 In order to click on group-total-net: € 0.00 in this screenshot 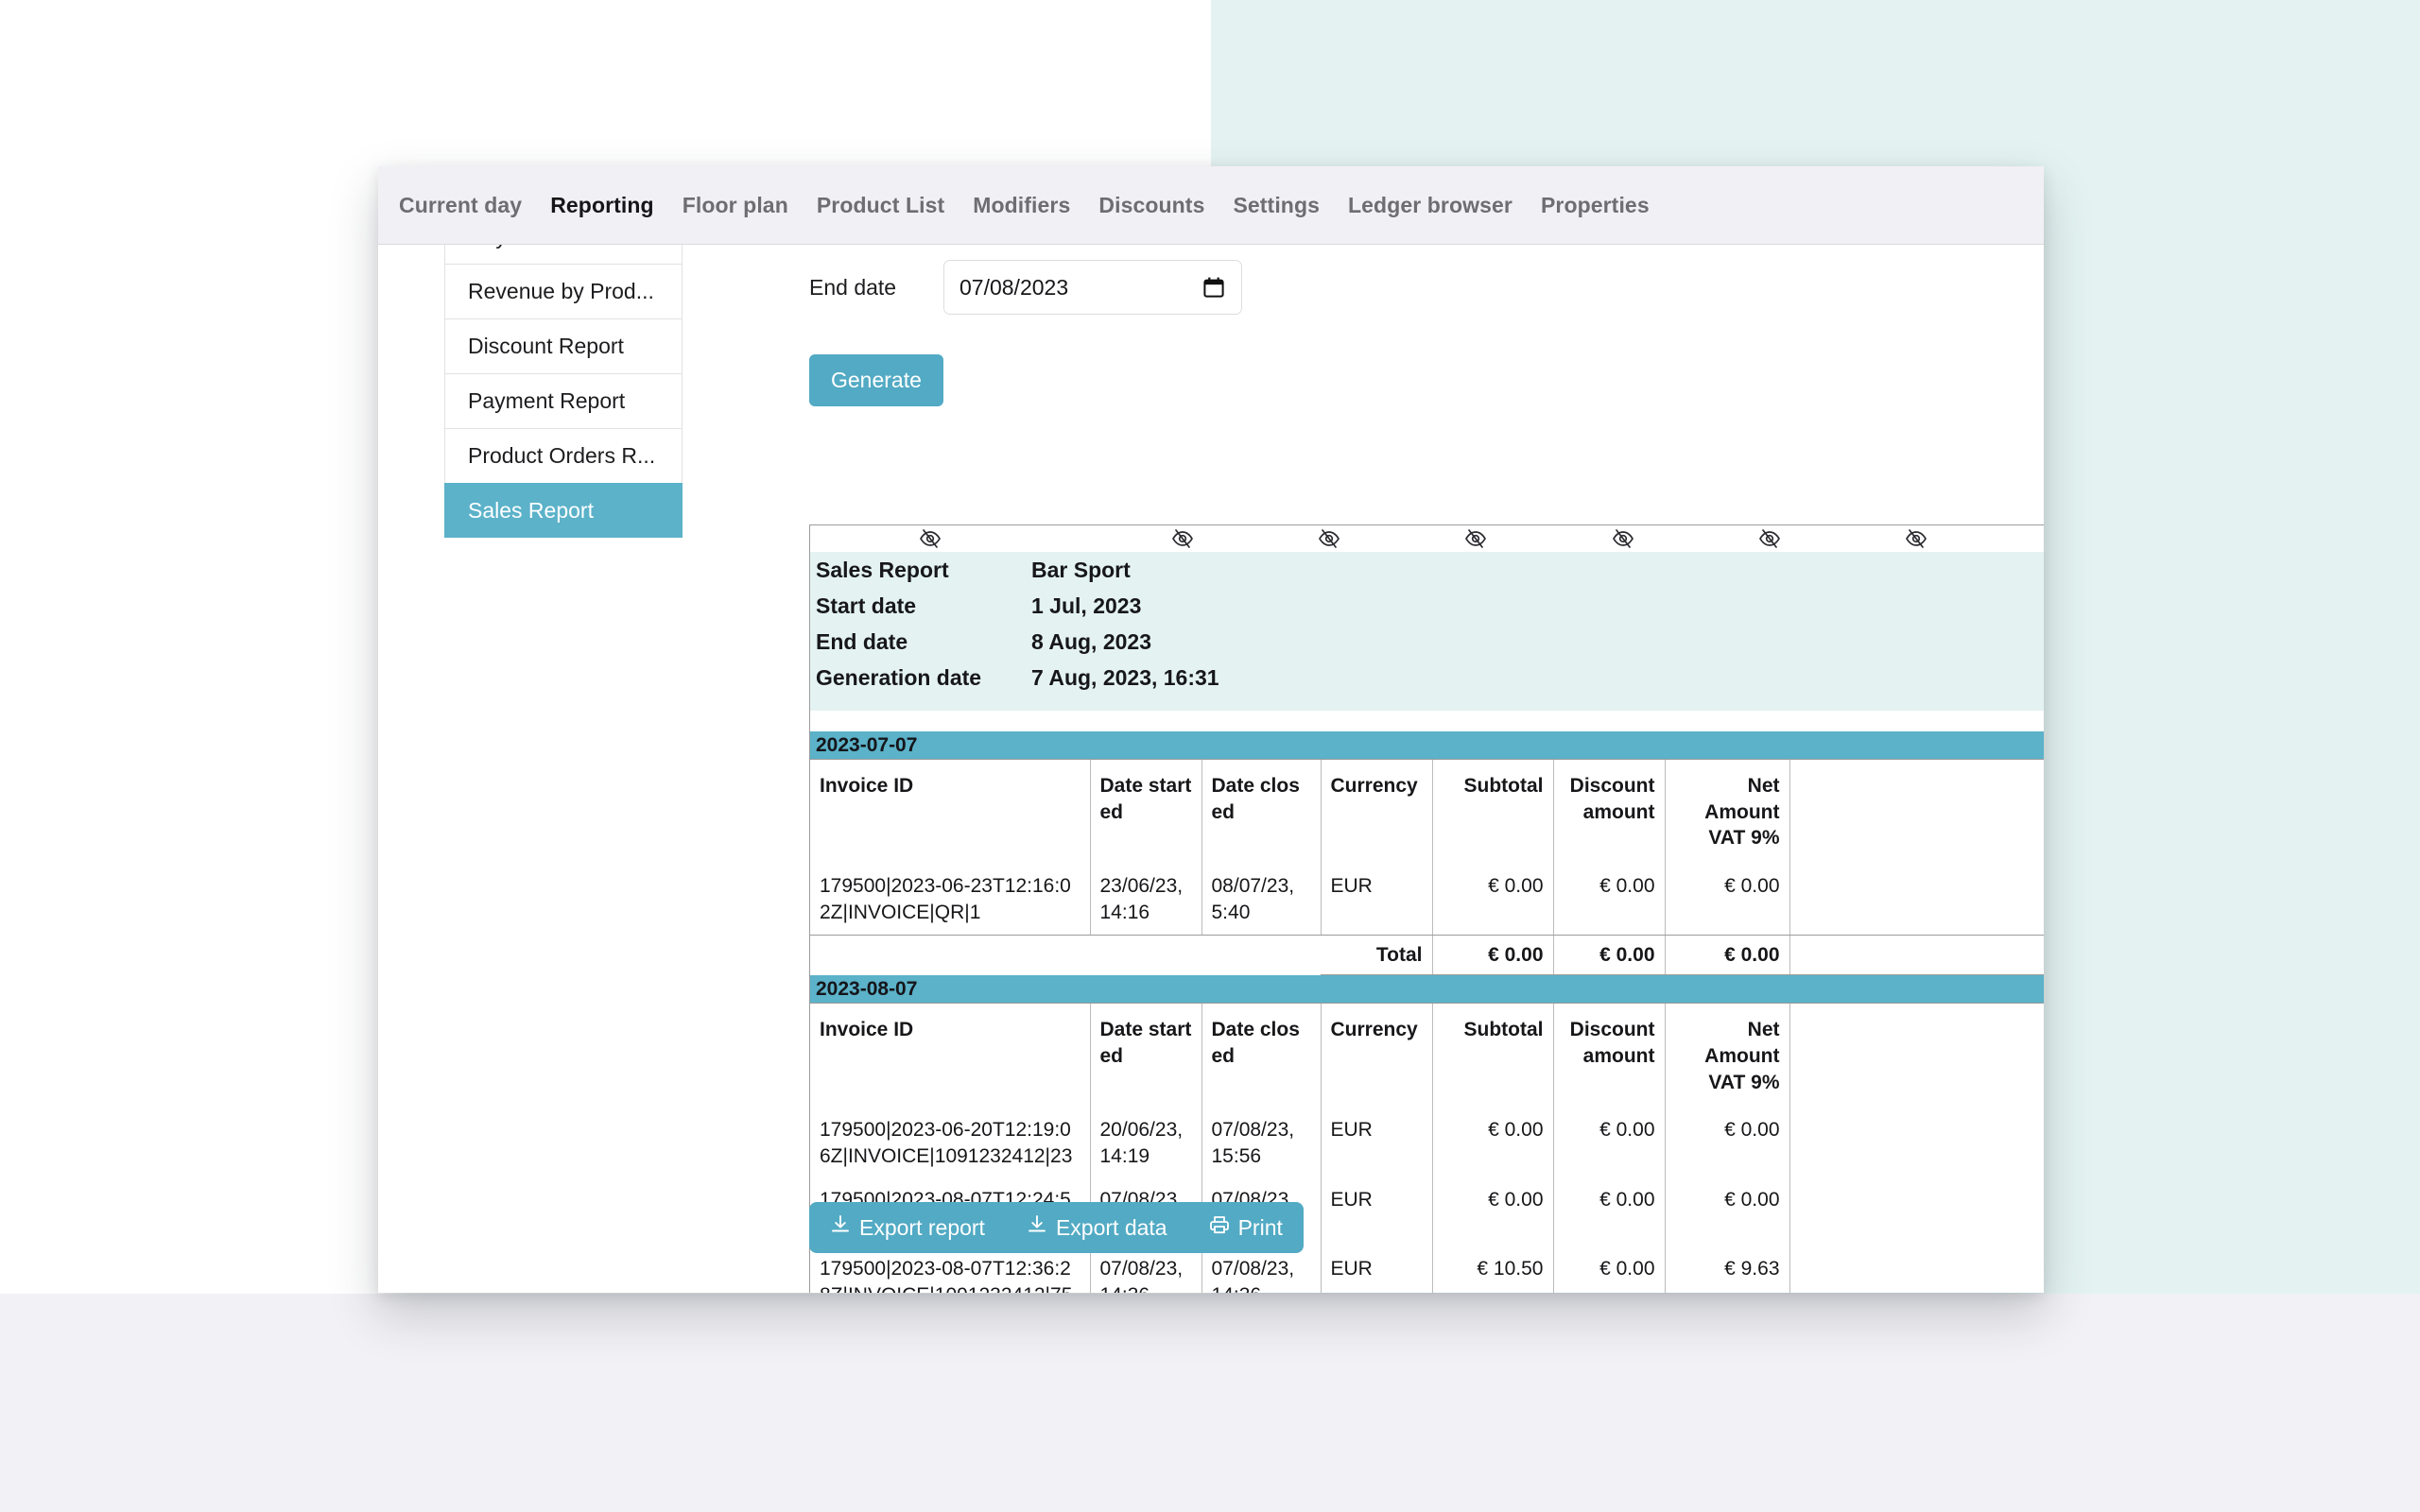, I will do `click(1727, 955)`.